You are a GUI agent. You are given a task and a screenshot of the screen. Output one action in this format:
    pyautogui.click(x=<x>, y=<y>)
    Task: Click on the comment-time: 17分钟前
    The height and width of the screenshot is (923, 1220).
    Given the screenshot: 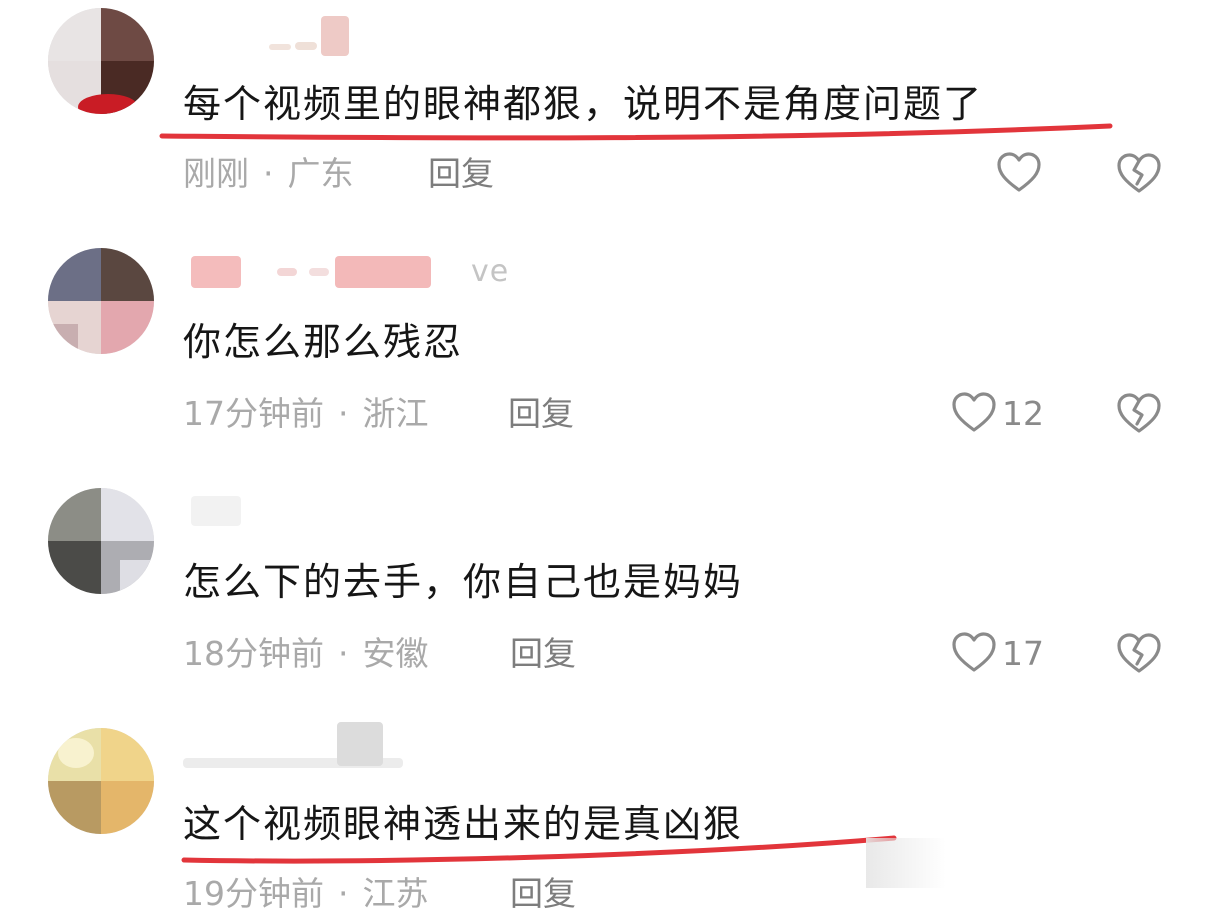 What is the action you would take?
    pyautogui.click(x=253, y=413)
    